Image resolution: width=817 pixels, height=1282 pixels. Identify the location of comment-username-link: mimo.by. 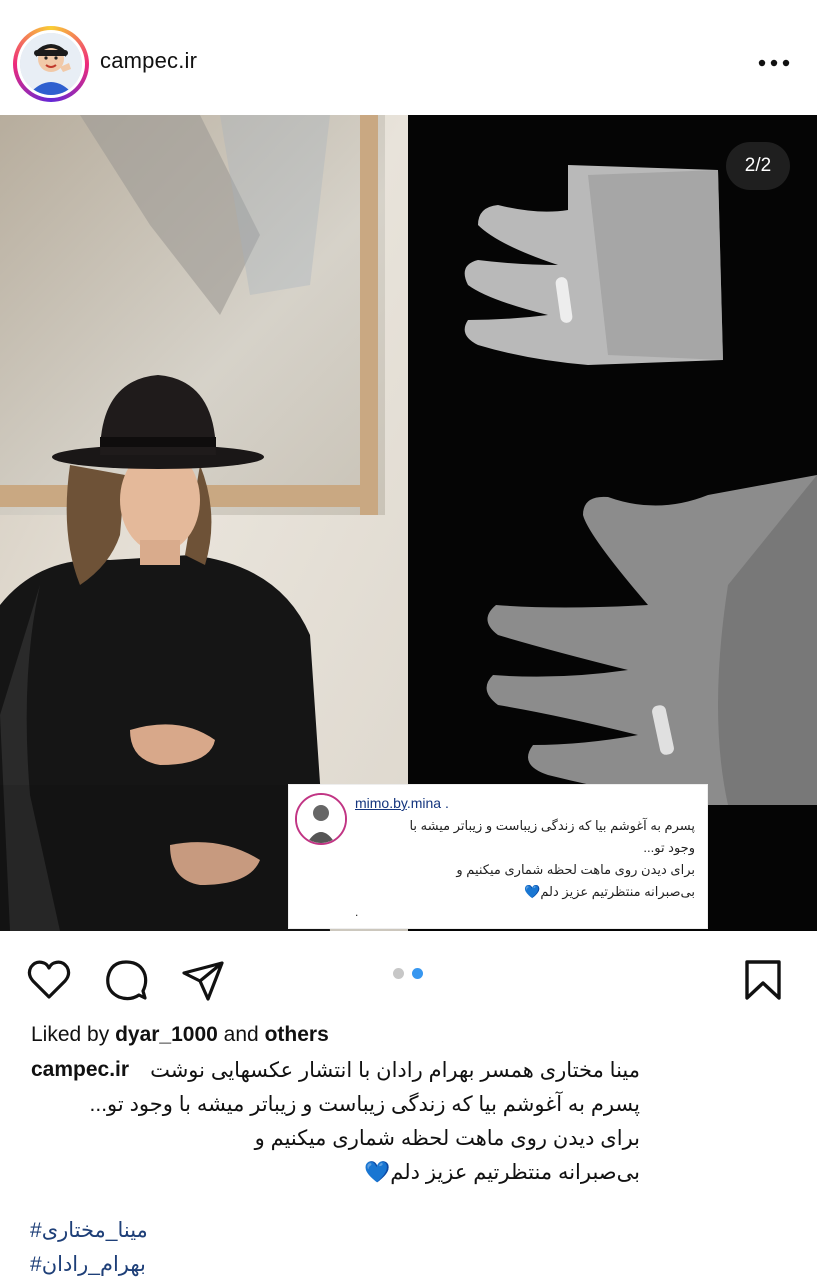
(381, 803).